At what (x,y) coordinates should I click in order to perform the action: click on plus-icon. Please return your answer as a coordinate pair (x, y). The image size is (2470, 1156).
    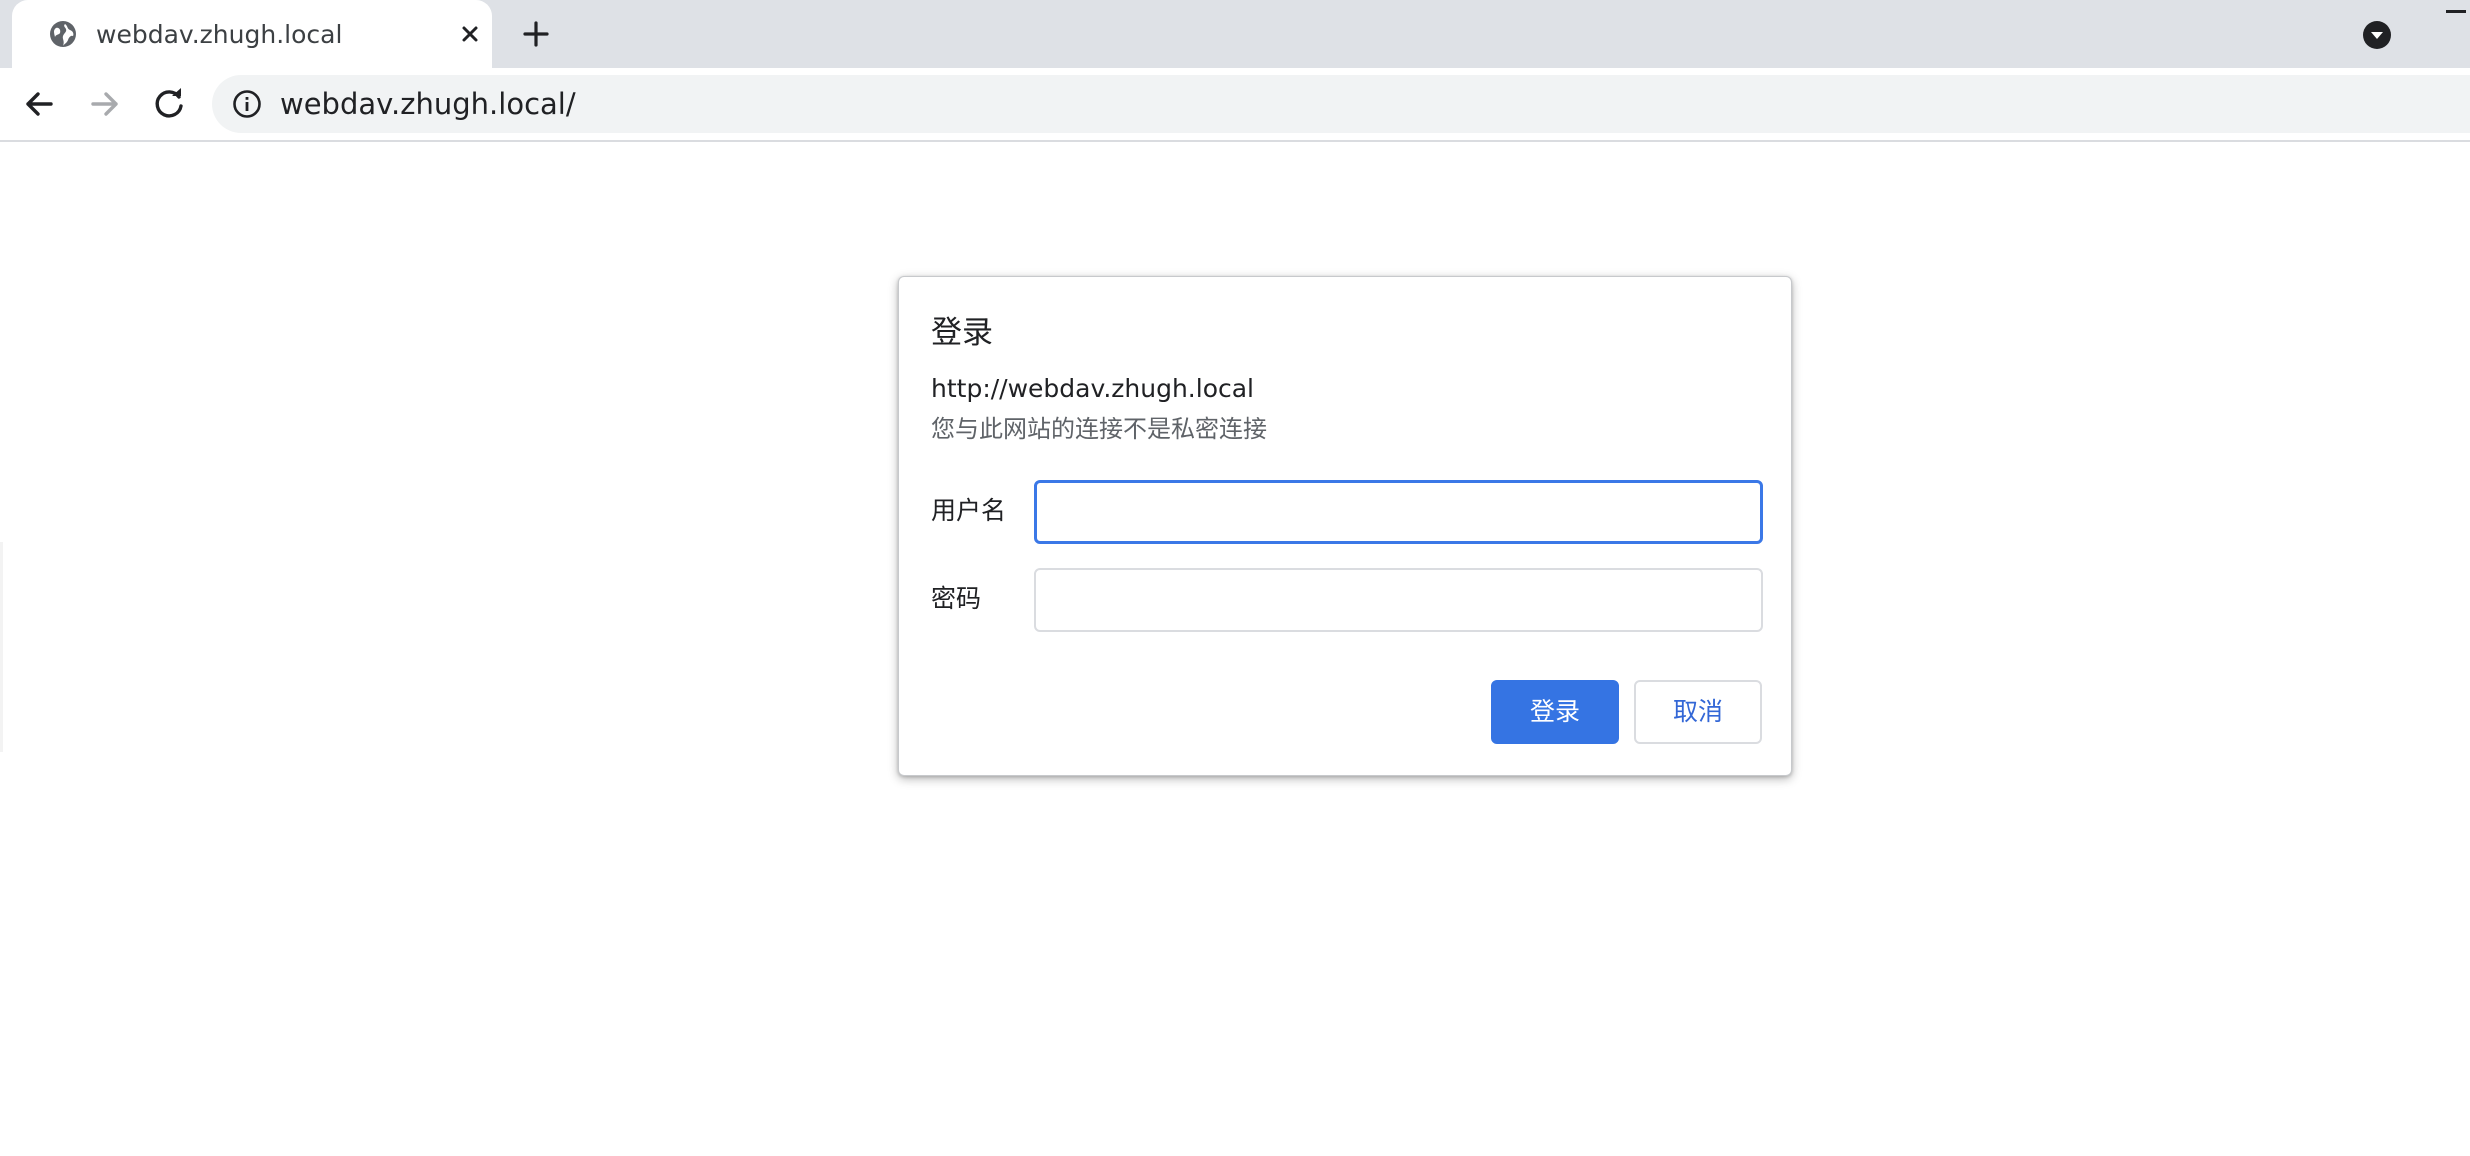
    Looking at the image, I should click on (536, 34).